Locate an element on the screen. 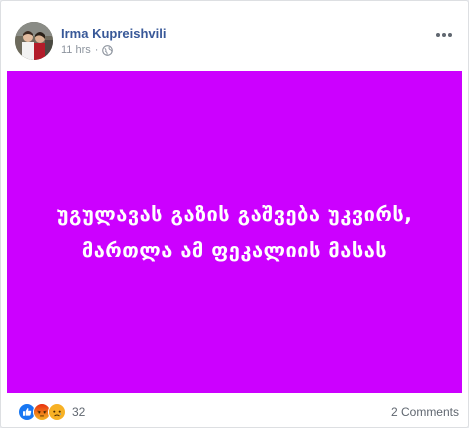  avatar is located at coordinates (34, 41).